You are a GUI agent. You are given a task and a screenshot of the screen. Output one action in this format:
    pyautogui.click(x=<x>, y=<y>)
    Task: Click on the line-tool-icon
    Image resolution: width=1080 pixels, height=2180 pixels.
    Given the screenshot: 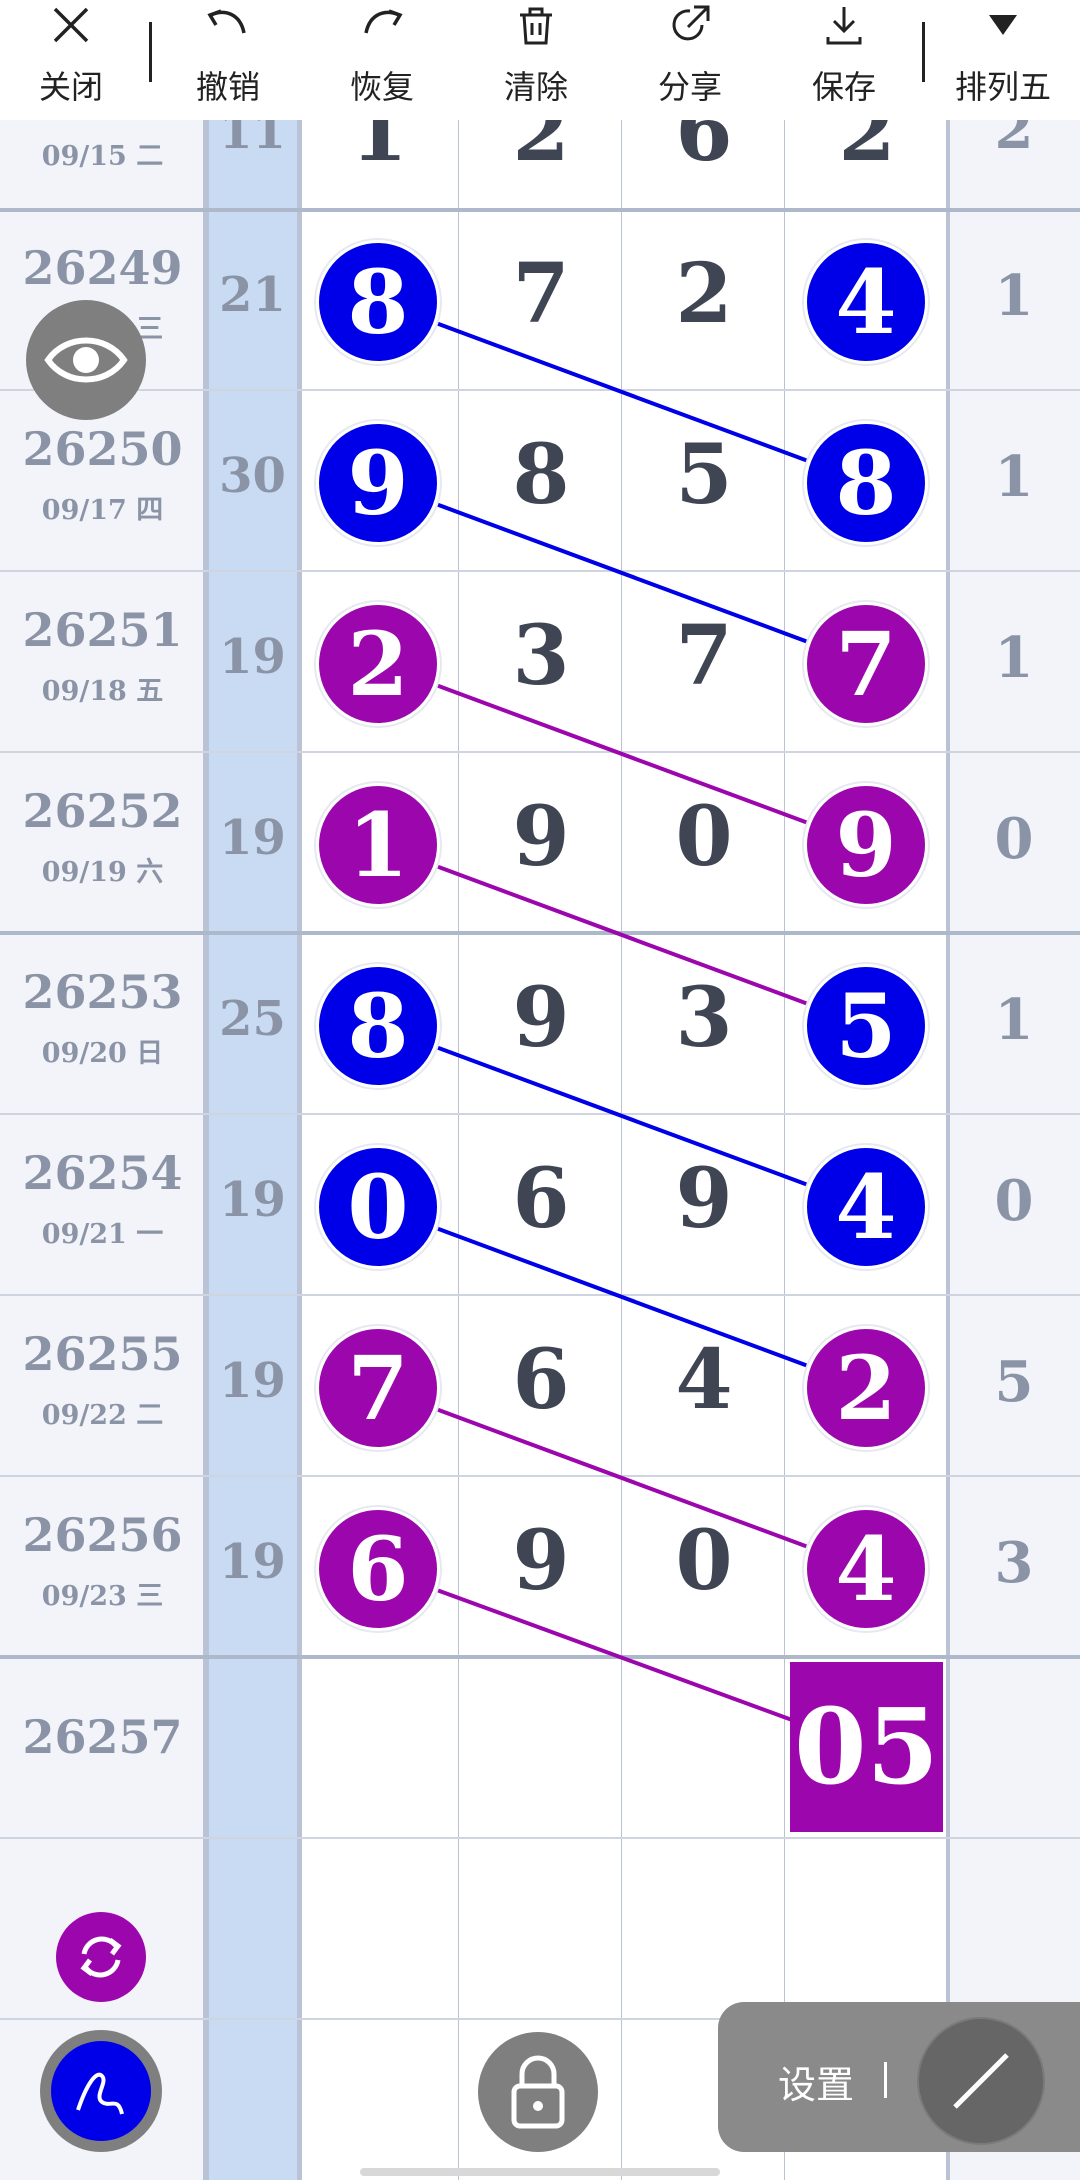 What is the action you would take?
    pyautogui.click(x=981, y=2081)
    